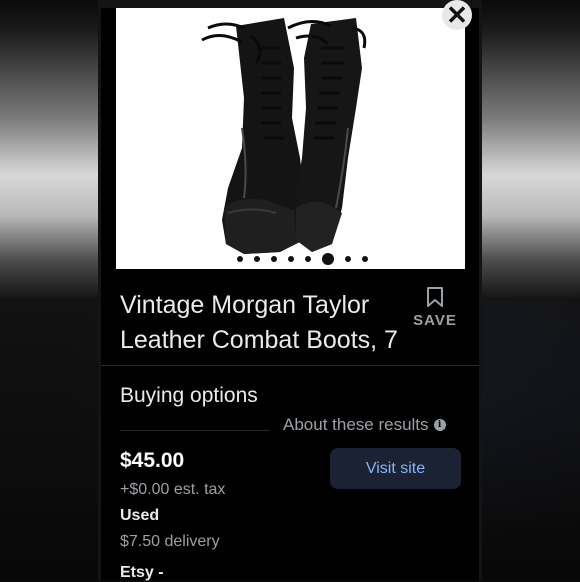 The width and height of the screenshot is (580, 582). Describe the element at coordinates (284, 136) in the screenshot. I see `boots-photo-icon` at that location.